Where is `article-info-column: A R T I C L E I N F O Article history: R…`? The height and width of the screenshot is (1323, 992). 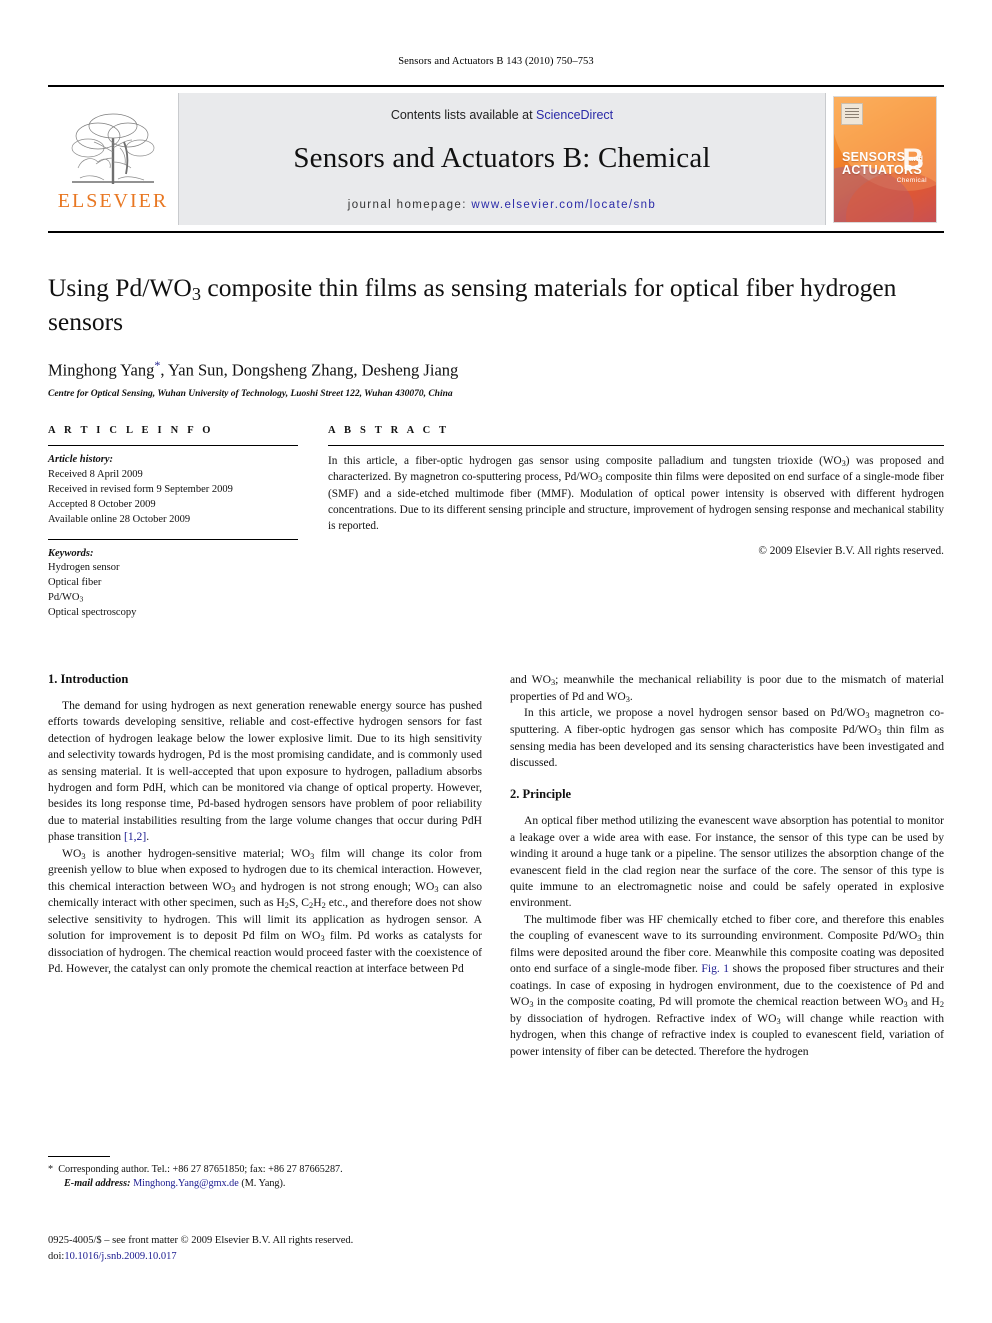 article-info-column: A R T I C L E I N F O Article history: R… is located at coordinates (173, 523).